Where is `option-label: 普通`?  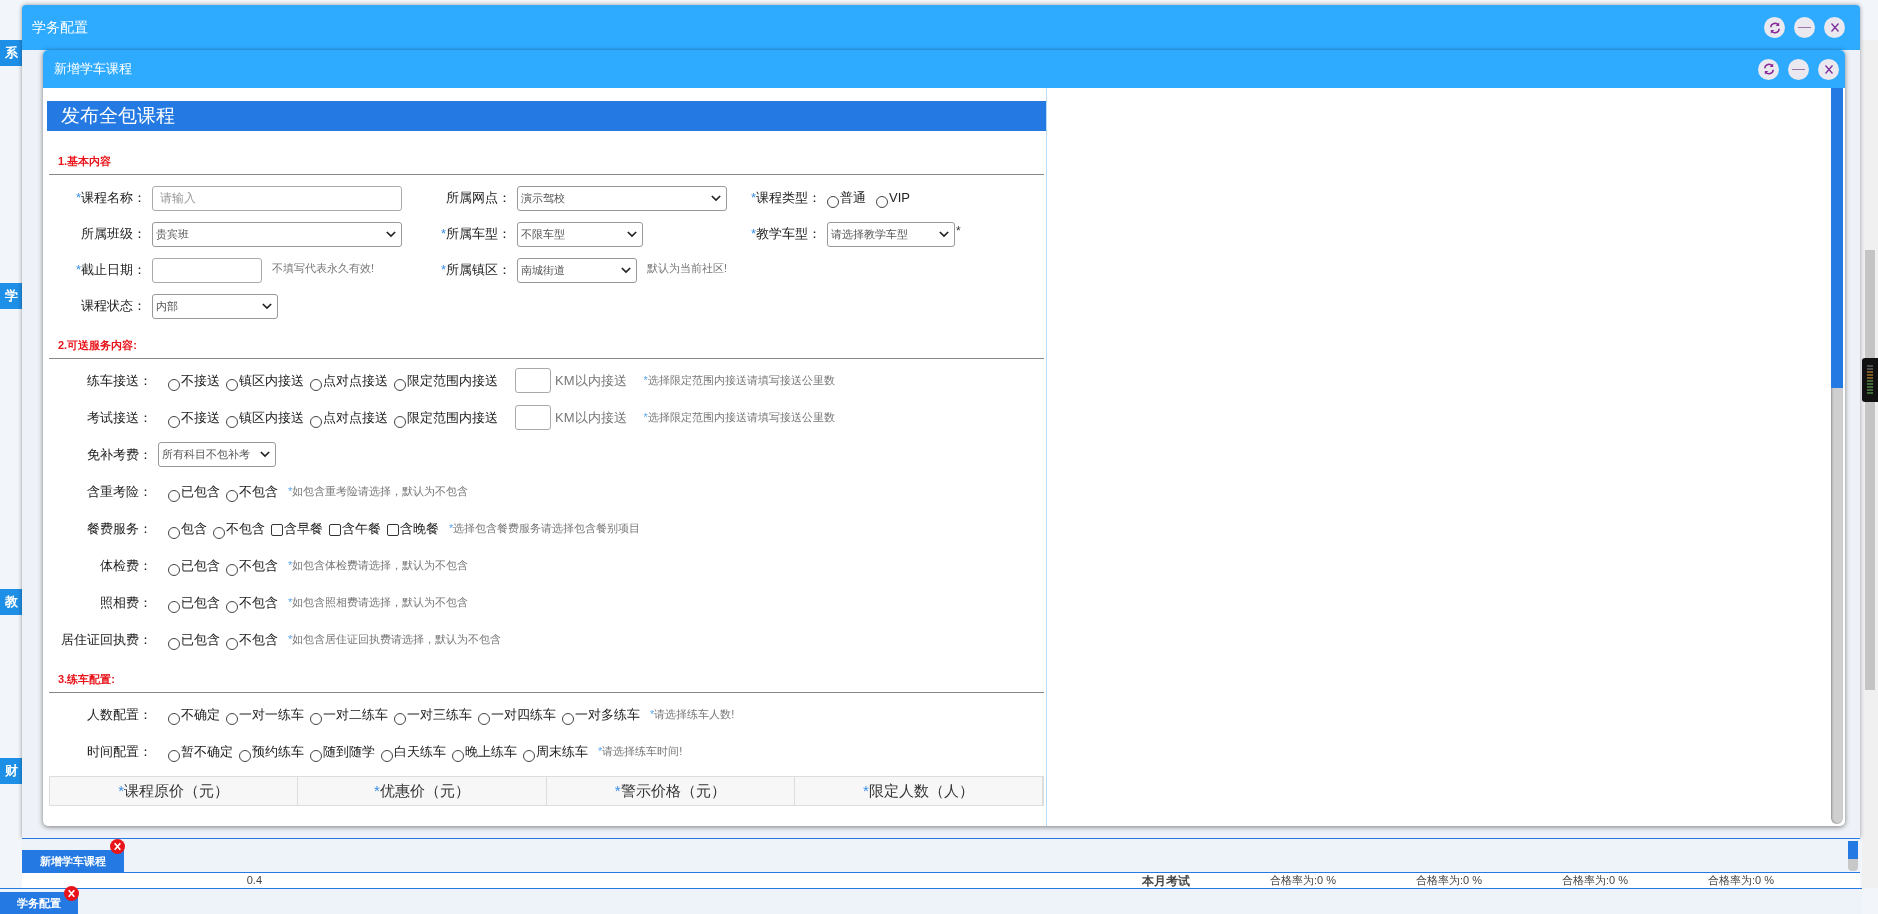 option-label: 普通 is located at coordinates (853, 198).